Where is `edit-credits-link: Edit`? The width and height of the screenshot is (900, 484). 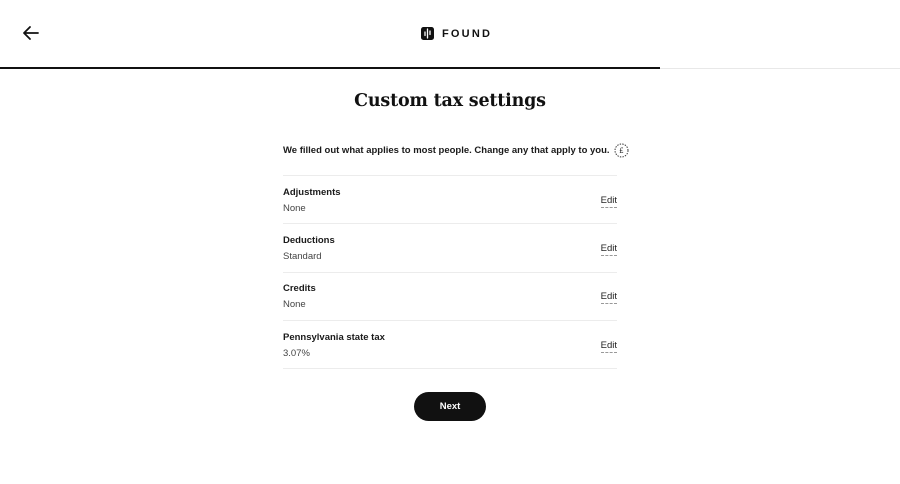 edit-credits-link: Edit is located at coordinates (608, 298).